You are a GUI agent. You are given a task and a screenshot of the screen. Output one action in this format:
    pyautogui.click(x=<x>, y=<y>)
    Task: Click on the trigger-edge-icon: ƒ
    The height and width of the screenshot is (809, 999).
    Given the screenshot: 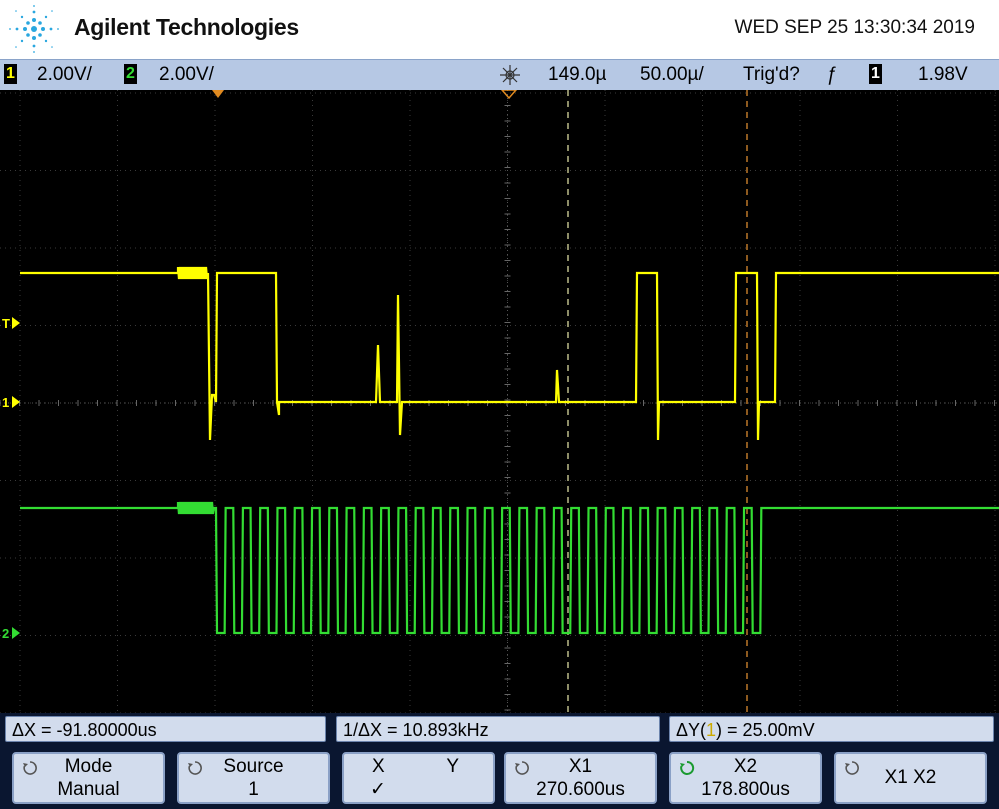 What is the action you would take?
    pyautogui.click(x=831, y=75)
    